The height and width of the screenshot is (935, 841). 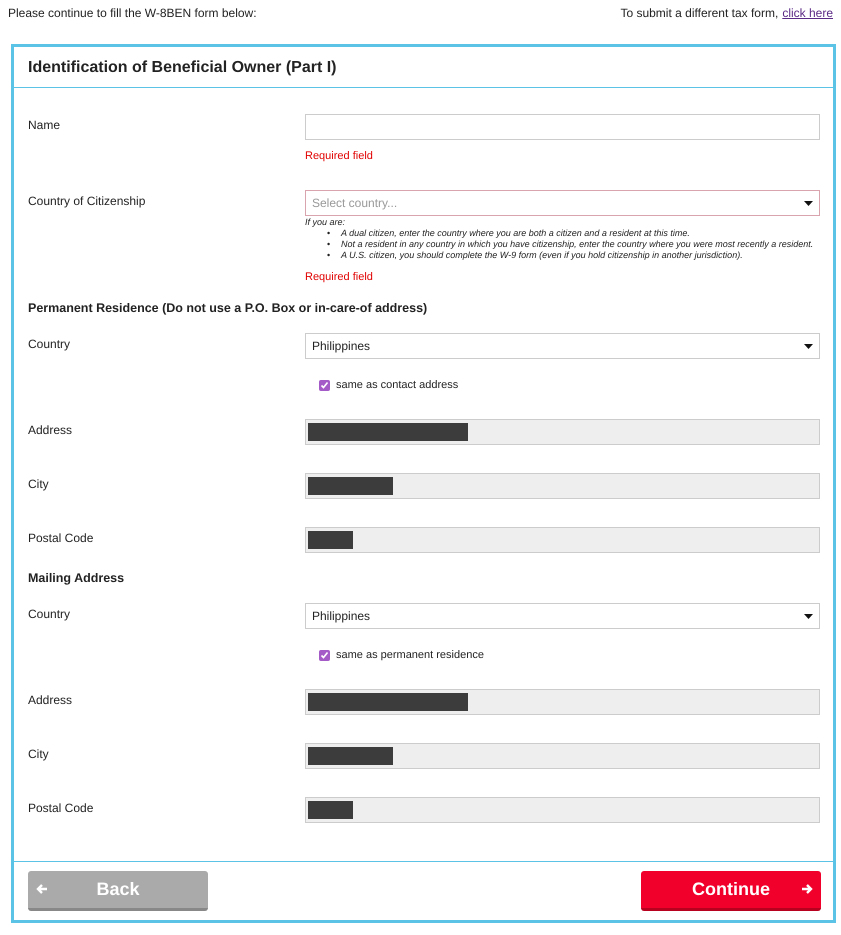 I want to click on continue-button: Continue, so click(x=731, y=891).